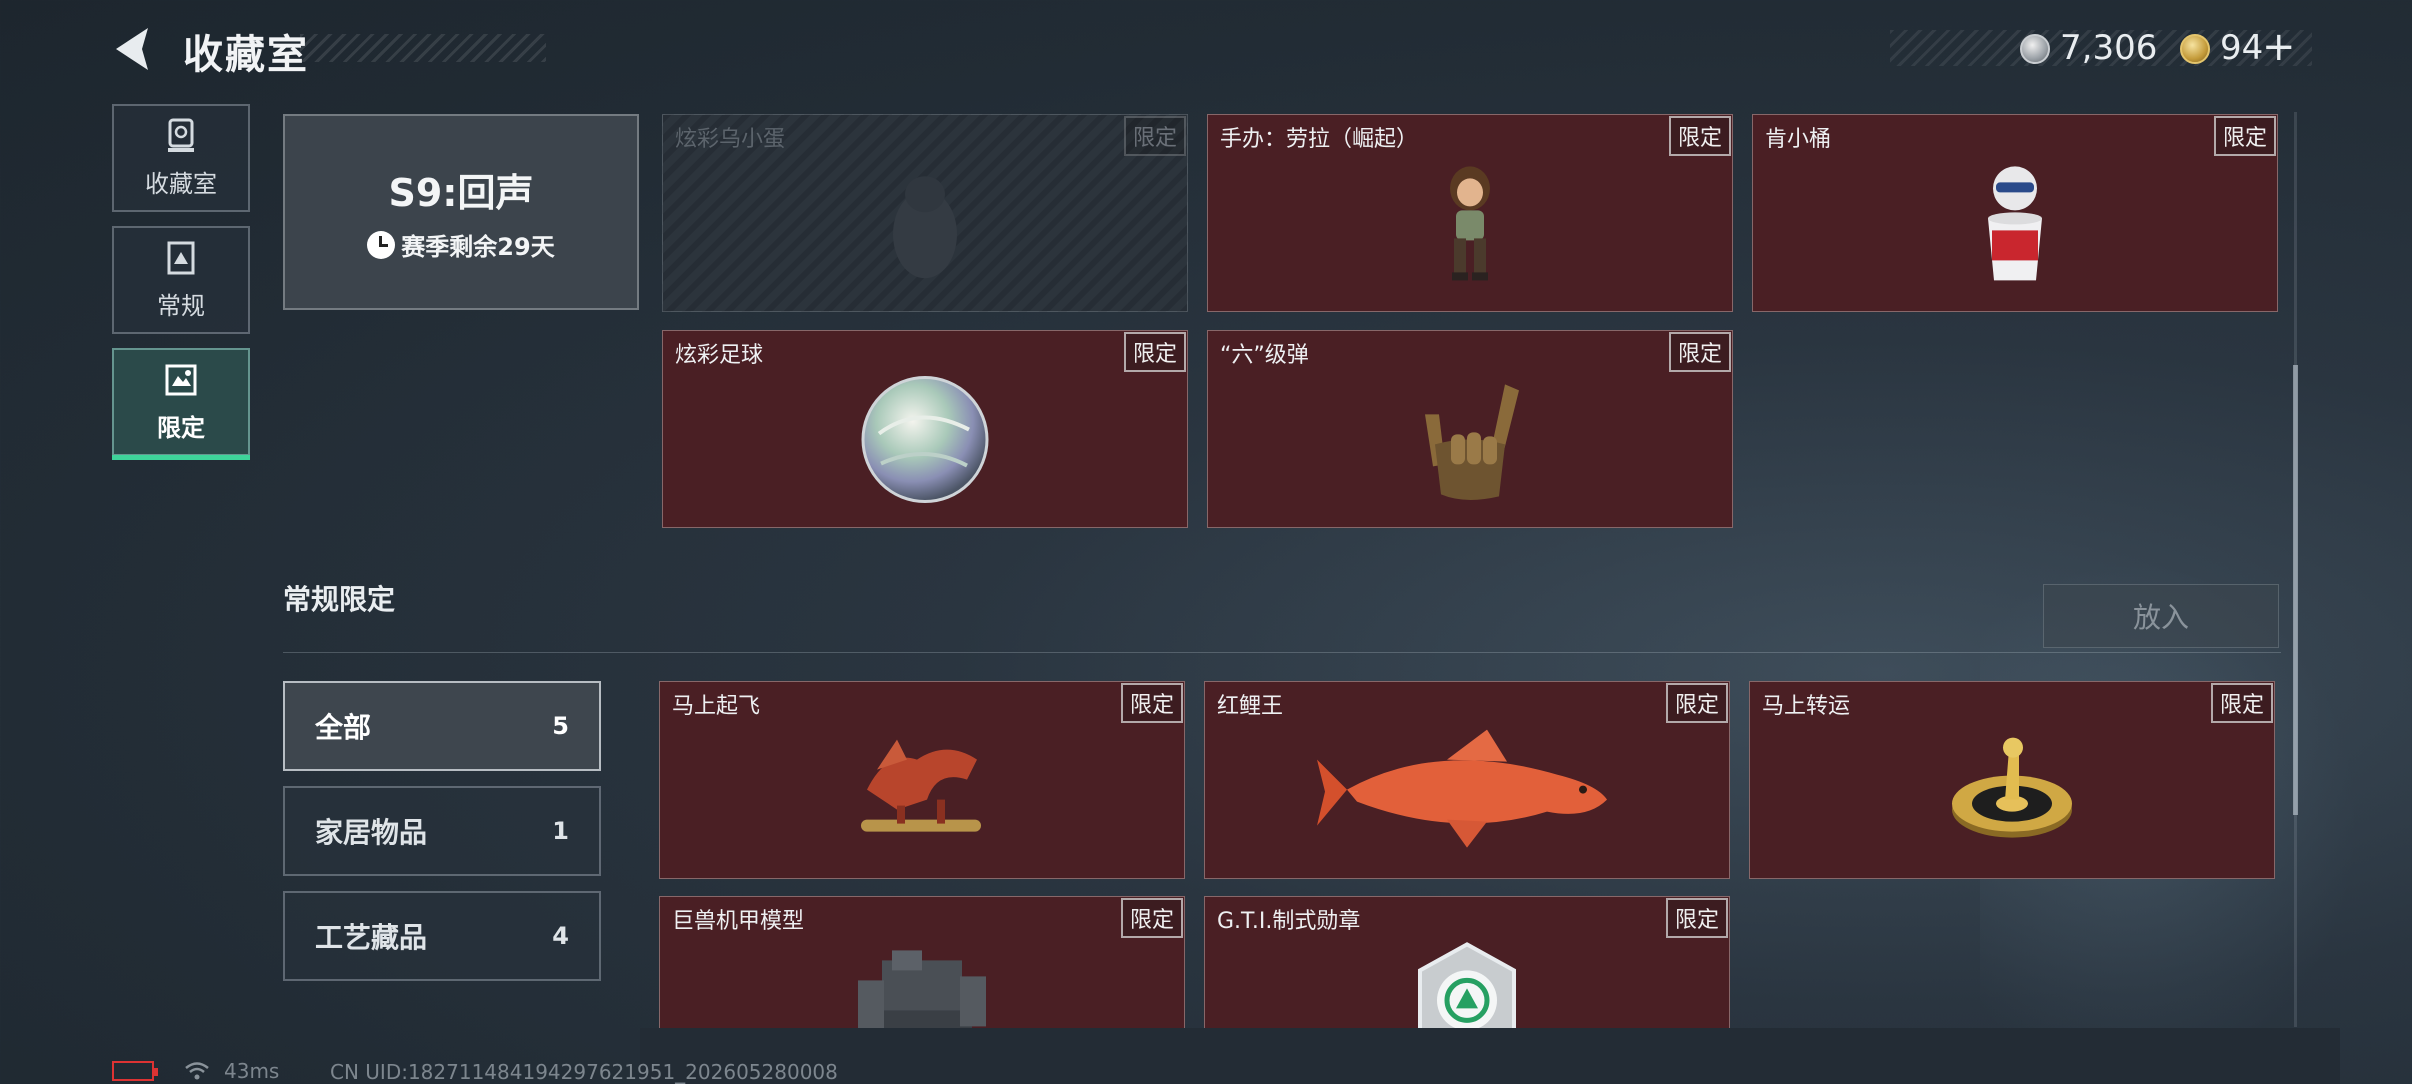 The width and height of the screenshot is (2412, 1084). I want to click on nav-item-collection: 收藏室, so click(181, 158).